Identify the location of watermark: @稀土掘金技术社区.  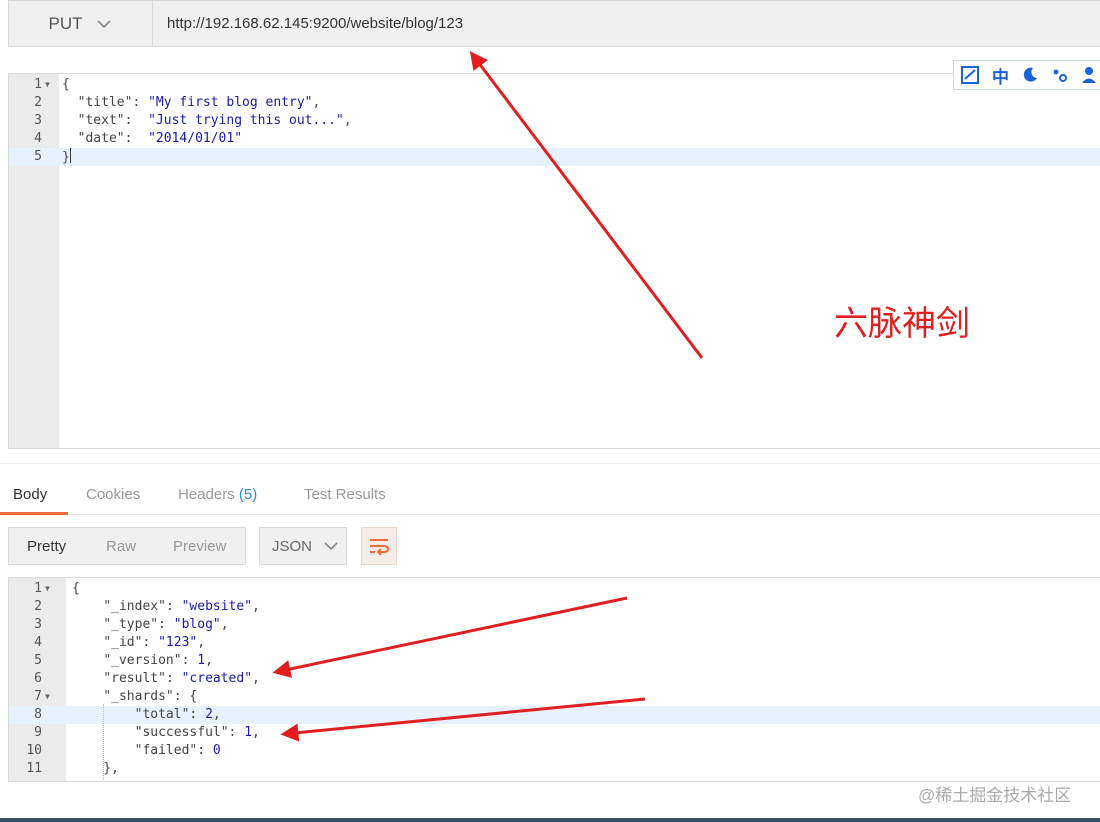
(995, 795).